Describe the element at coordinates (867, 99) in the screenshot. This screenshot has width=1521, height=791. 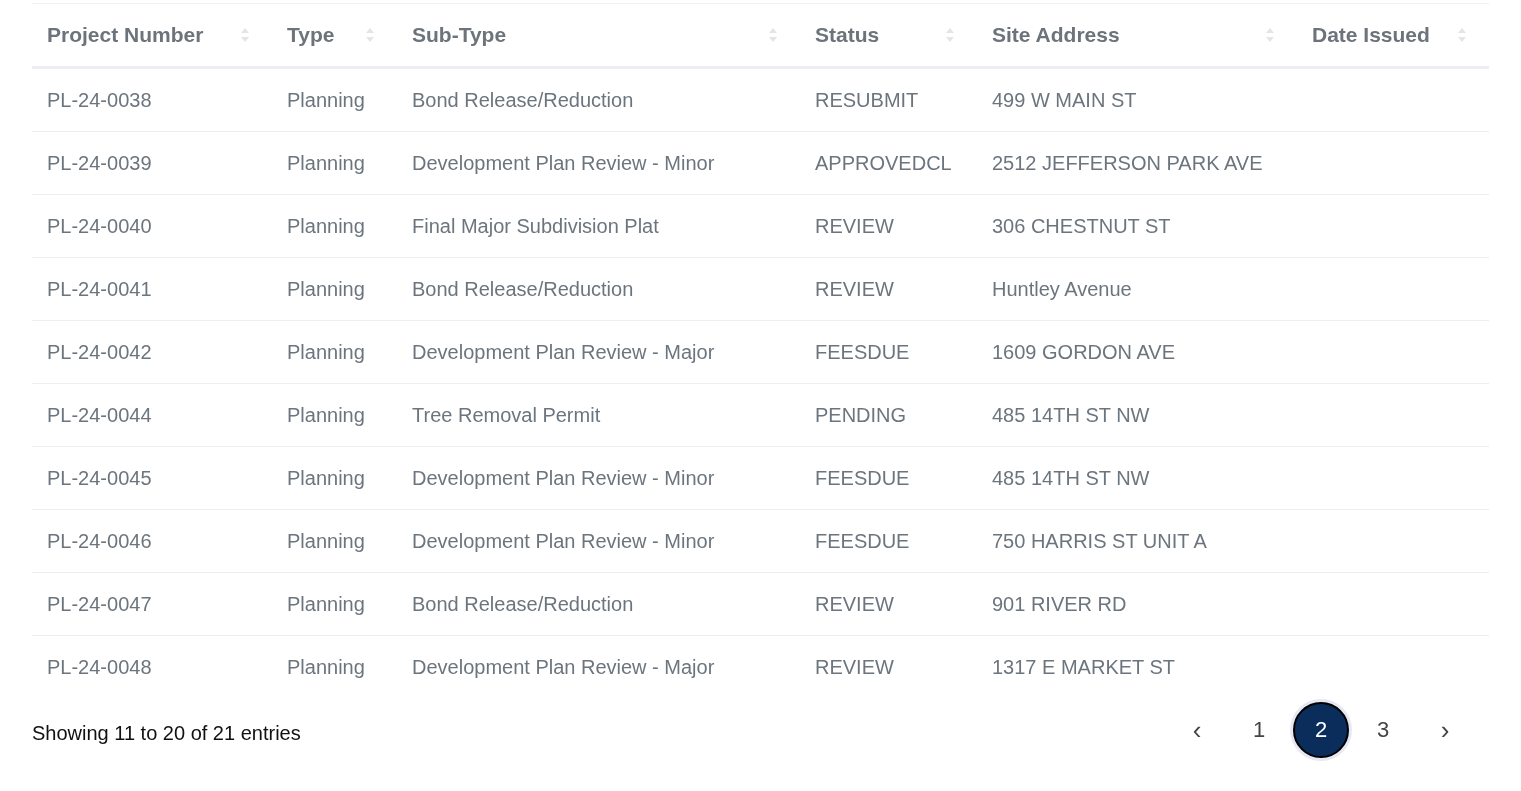
I see `table-cell: RESUBMIT` at that location.